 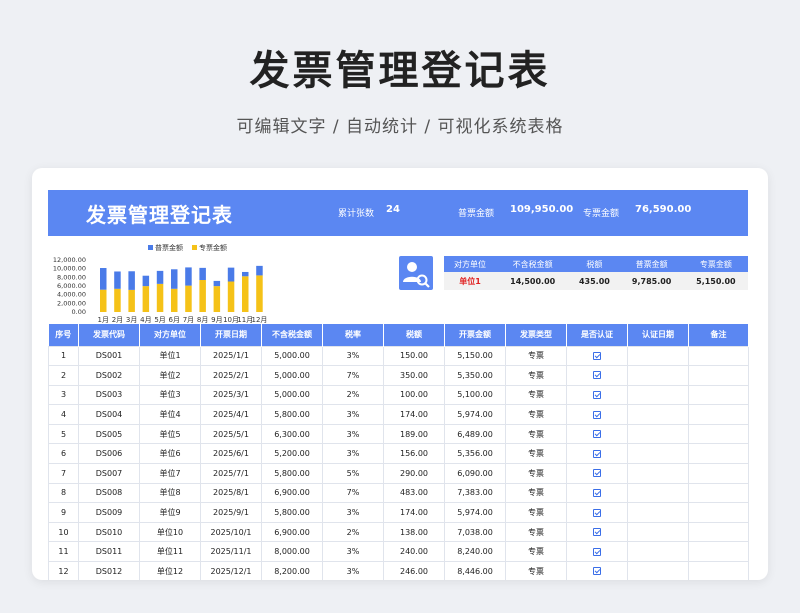 What do you see at coordinates (231, 434) in the screenshot?
I see `table-cell: 2025/5/1` at bounding box center [231, 434].